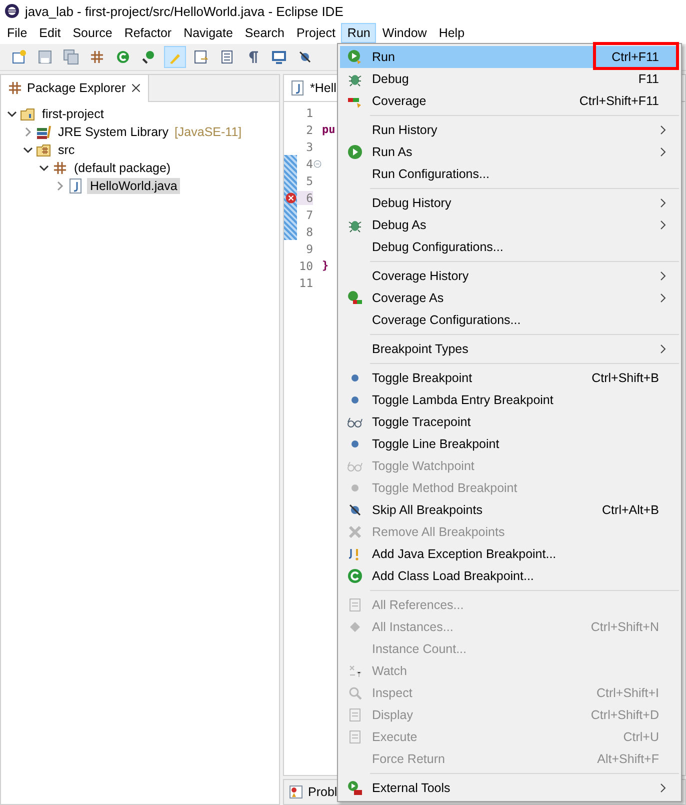 This screenshot has width=686, height=805. I want to click on menu-item: Coverage Ctrl+Shift+F11, so click(509, 101).